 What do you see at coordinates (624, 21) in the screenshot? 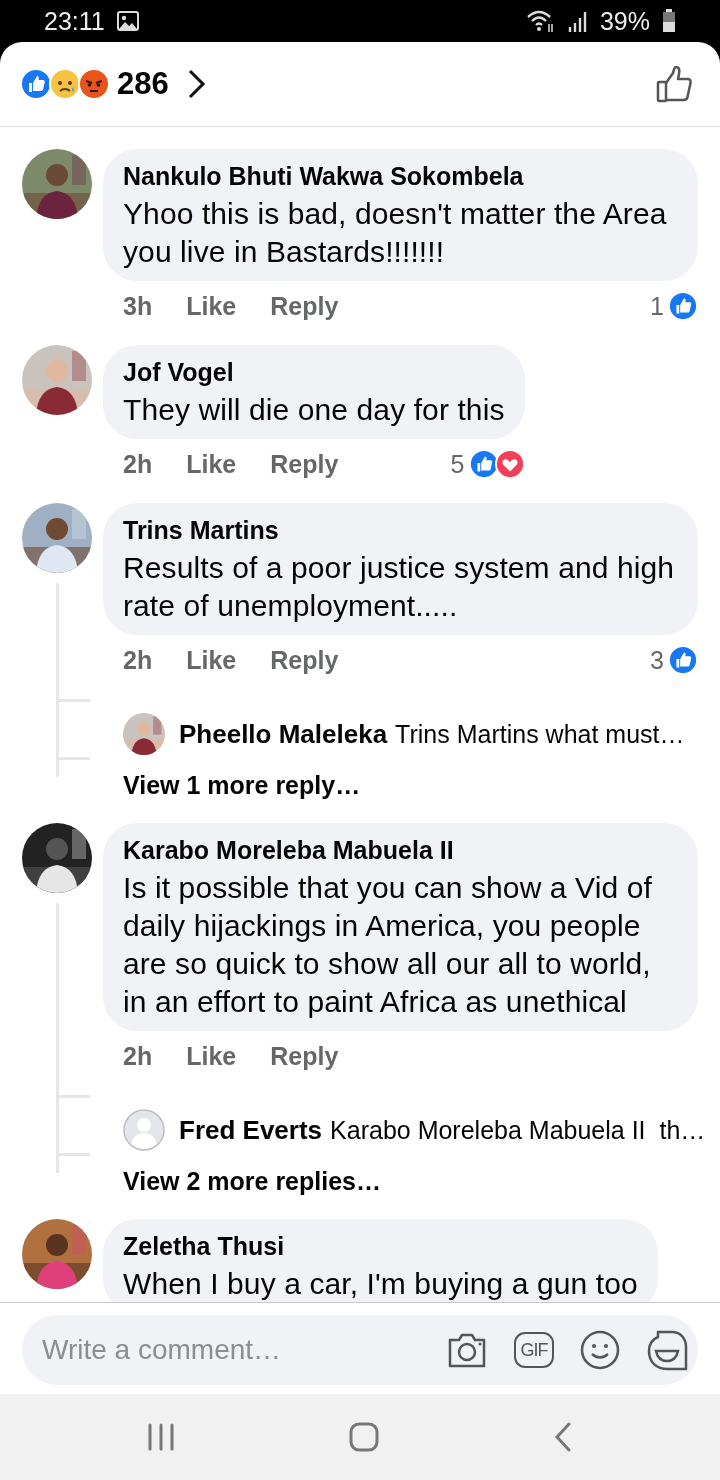
I see `battery-percent: 39%` at bounding box center [624, 21].